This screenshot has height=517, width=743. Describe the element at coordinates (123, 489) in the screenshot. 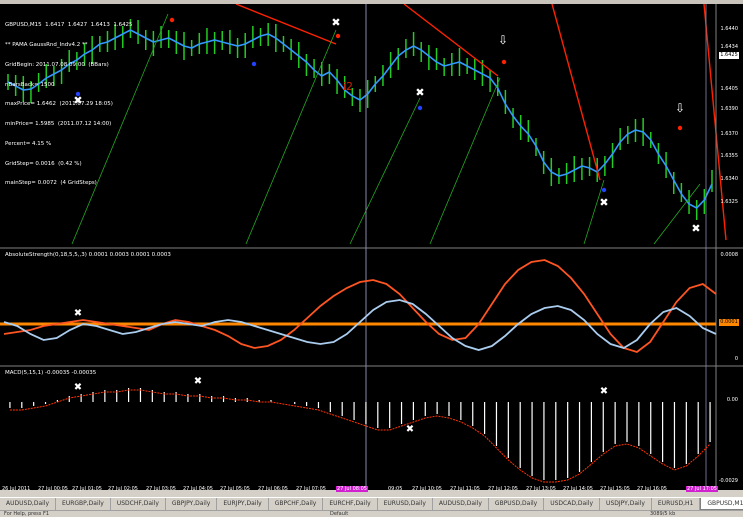

I see `time-axis-label: 27 Jul 02:05` at that location.